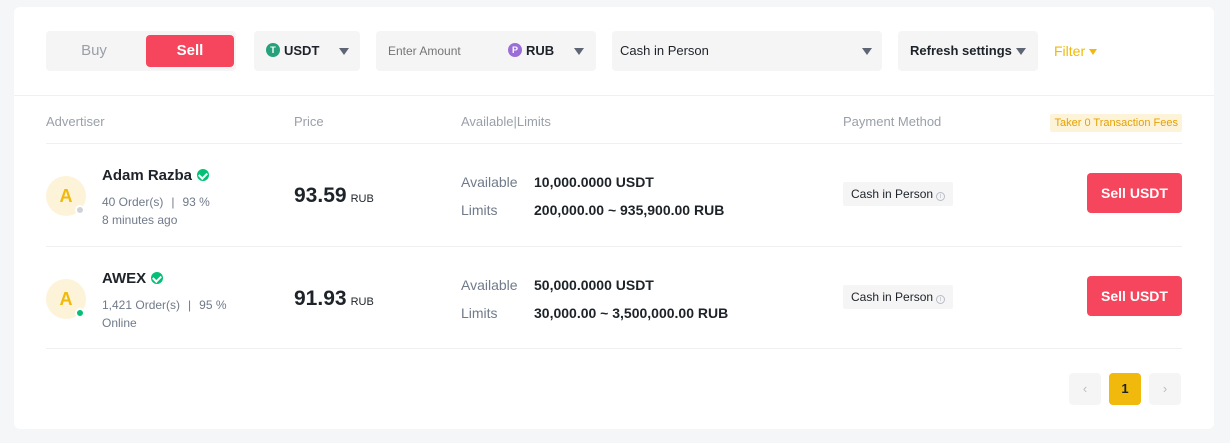  I want to click on prev-page-button: ‹, so click(1085, 389).